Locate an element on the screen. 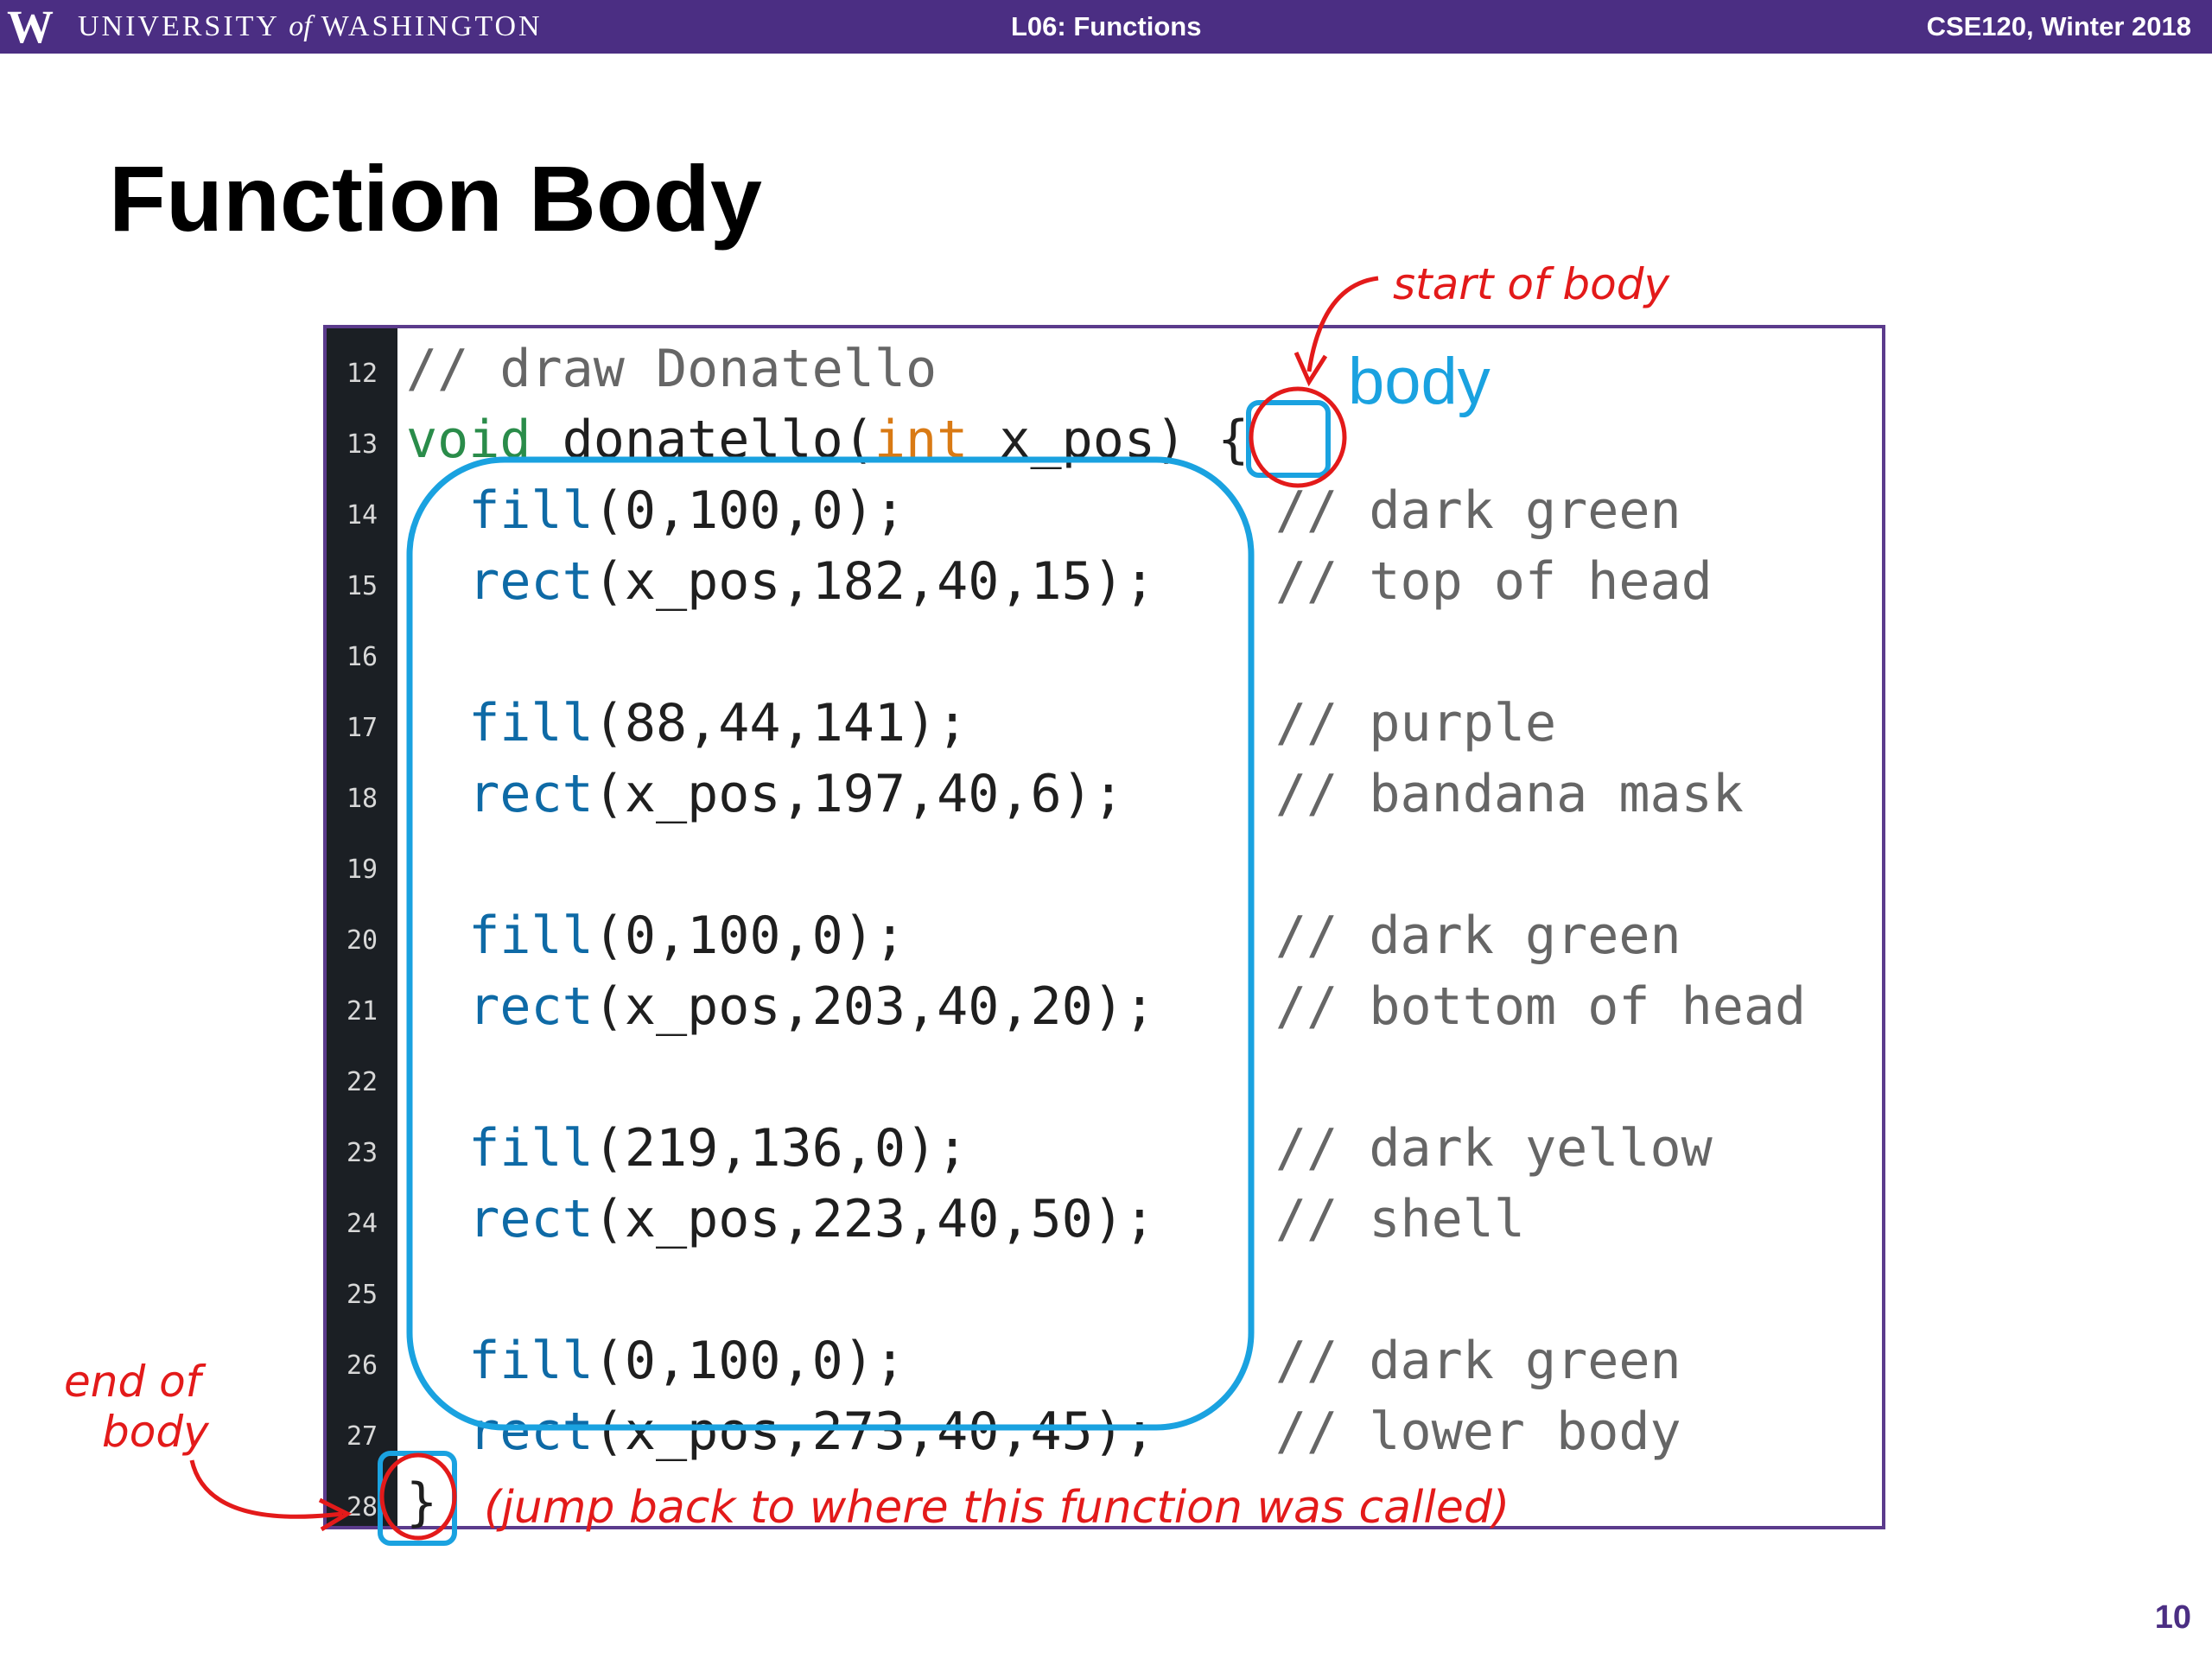 The image size is (2212, 1659). start-of-body-text: start of body is located at coordinates (1532, 284).